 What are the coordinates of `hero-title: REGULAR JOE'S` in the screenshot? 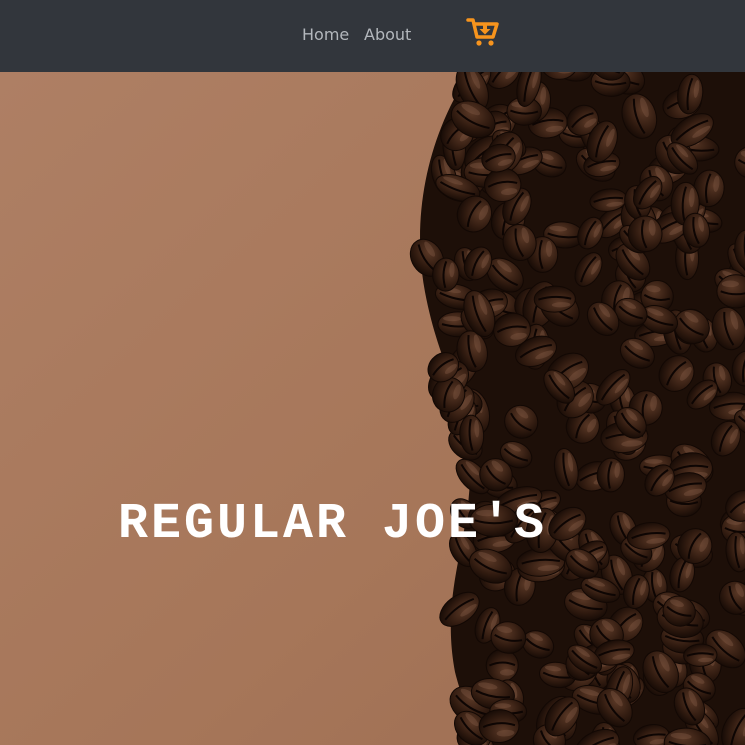 It's located at (333, 524).